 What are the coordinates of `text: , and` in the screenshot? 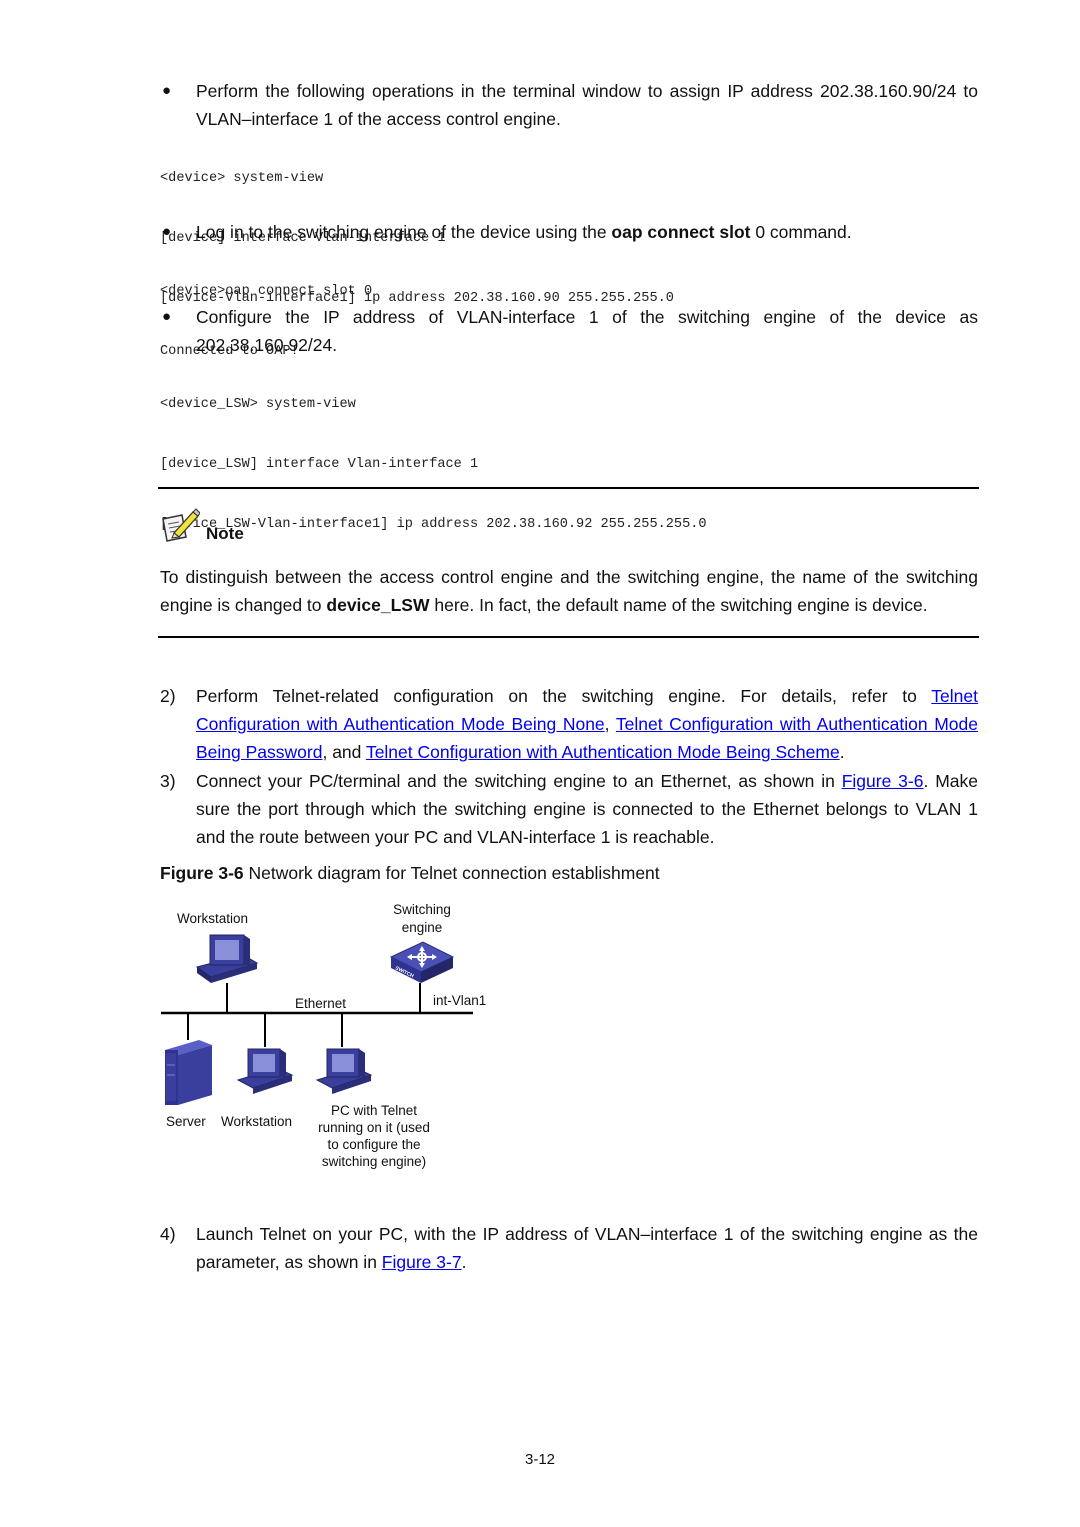 It's located at (344, 752).